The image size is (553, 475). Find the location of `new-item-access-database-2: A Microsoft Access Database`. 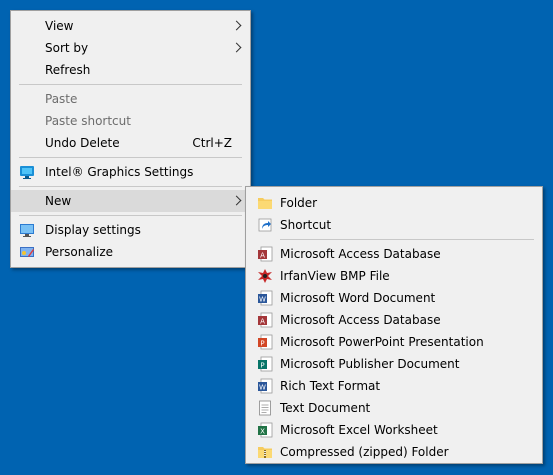

new-item-access-database-2: A Microsoft Access Database is located at coordinates (394, 320).